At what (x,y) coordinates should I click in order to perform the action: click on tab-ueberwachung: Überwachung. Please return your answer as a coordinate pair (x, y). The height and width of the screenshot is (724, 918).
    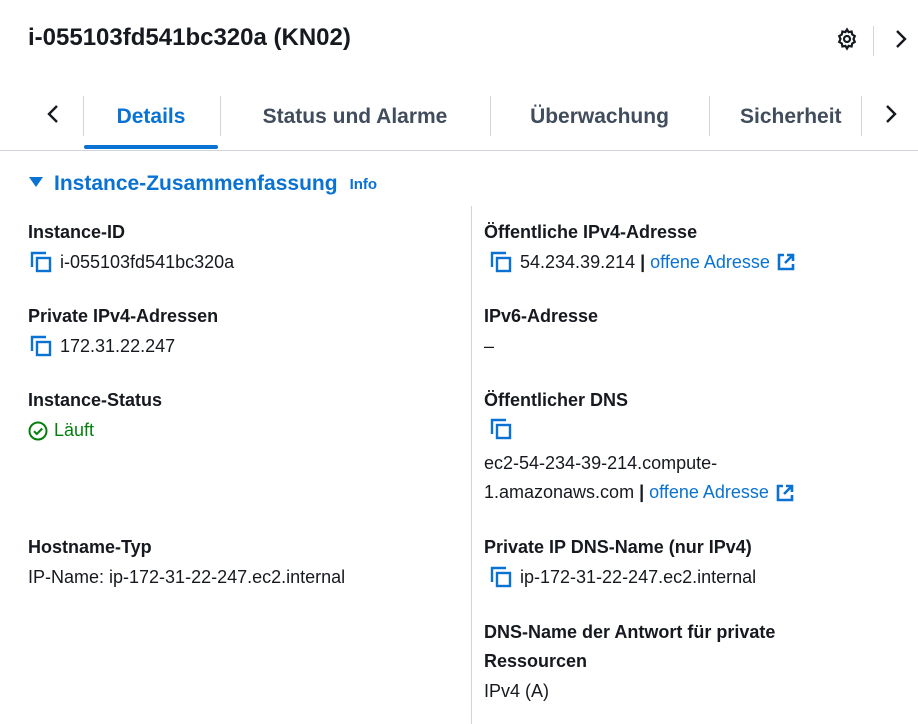
    Looking at the image, I should click on (599, 117).